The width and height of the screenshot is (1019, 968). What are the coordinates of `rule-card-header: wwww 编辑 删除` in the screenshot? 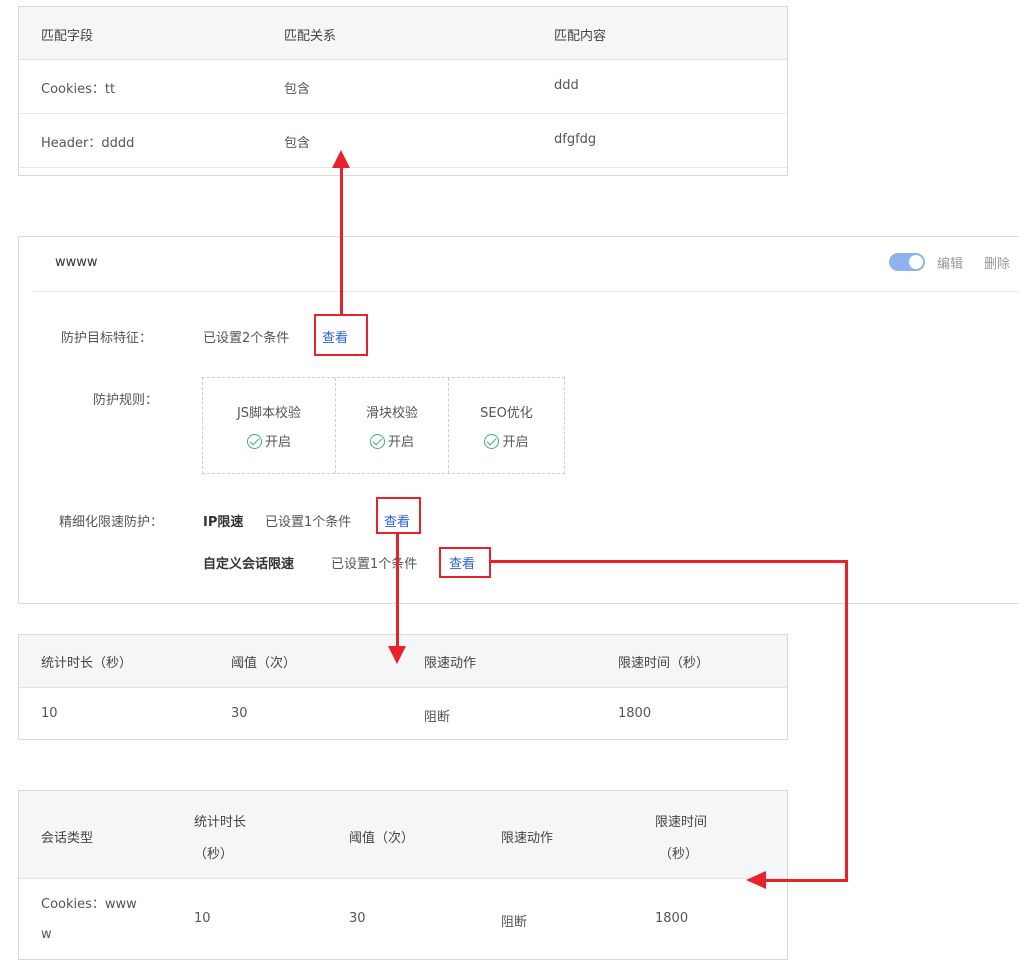 It's located at (526, 264).